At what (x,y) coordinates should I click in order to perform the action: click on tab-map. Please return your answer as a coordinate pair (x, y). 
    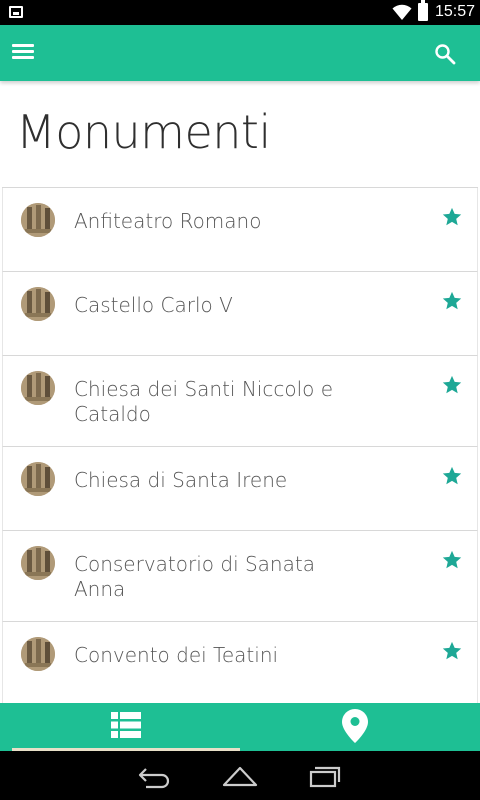
    Looking at the image, I should click on (360, 727).